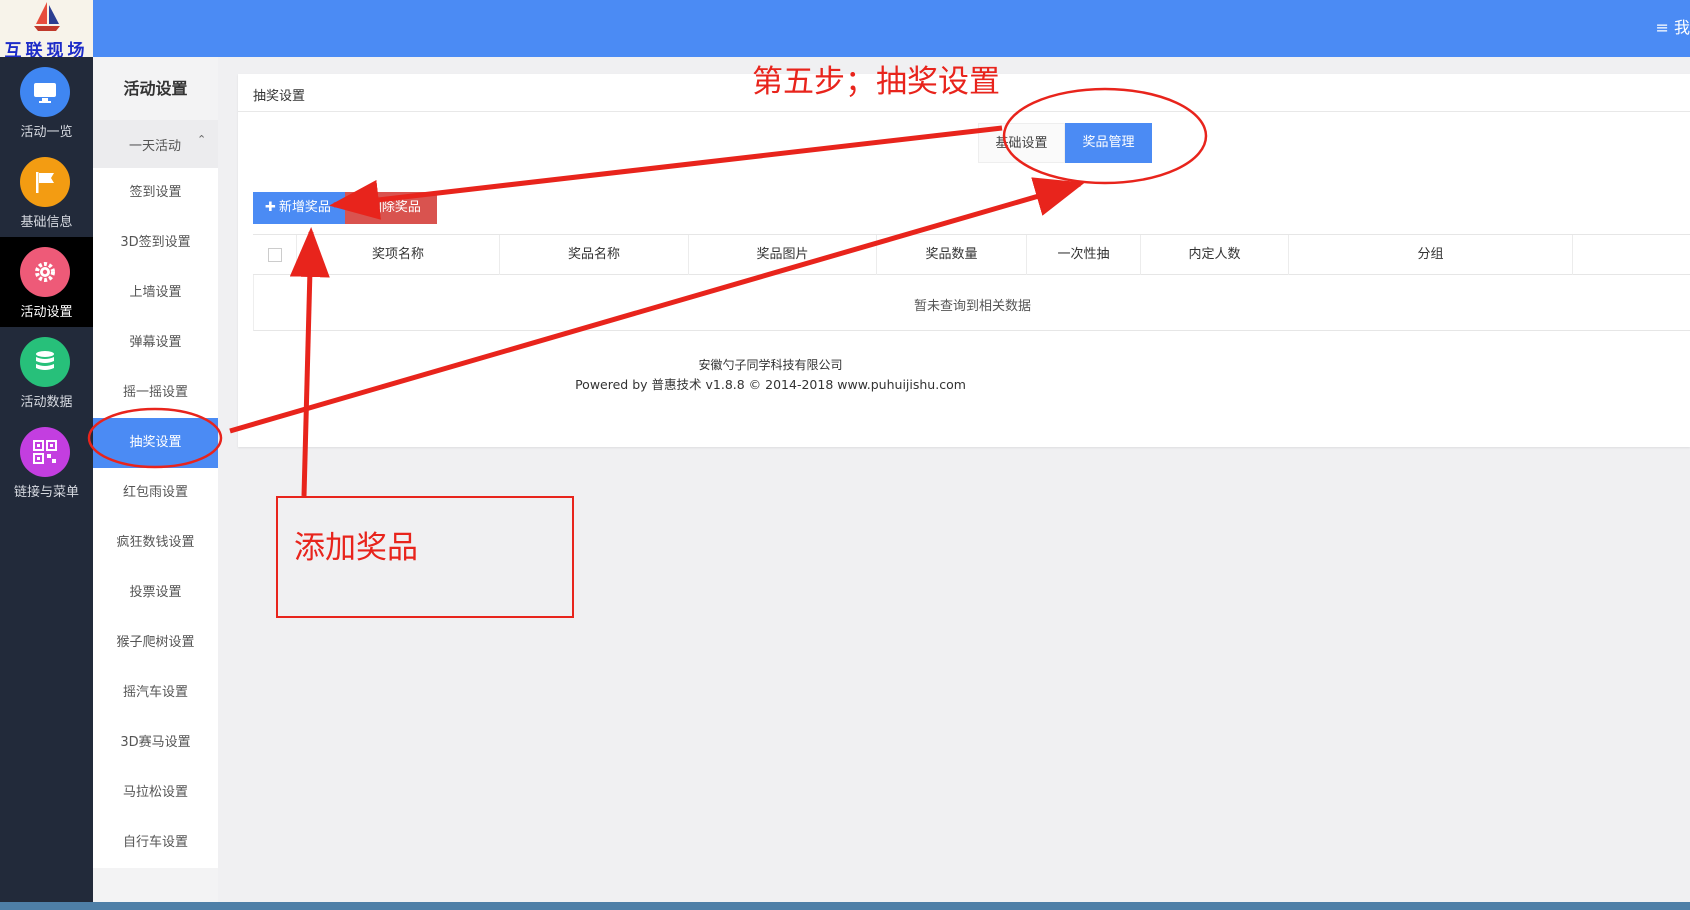 This screenshot has height=910, width=1690. Describe the element at coordinates (361, 207) in the screenshot. I see `trash-icon: ▪` at that location.